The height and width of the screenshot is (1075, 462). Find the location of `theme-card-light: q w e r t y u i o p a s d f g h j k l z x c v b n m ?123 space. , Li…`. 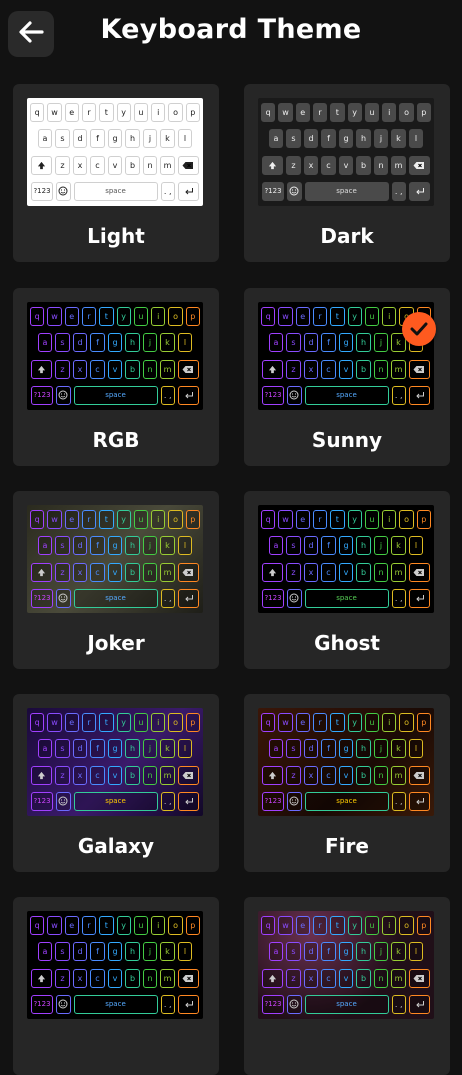

theme-card-light: q w e r t y u i o p a s d f g h j k l z x c v b n m ?123 space. , Li… is located at coordinates (116, 173).